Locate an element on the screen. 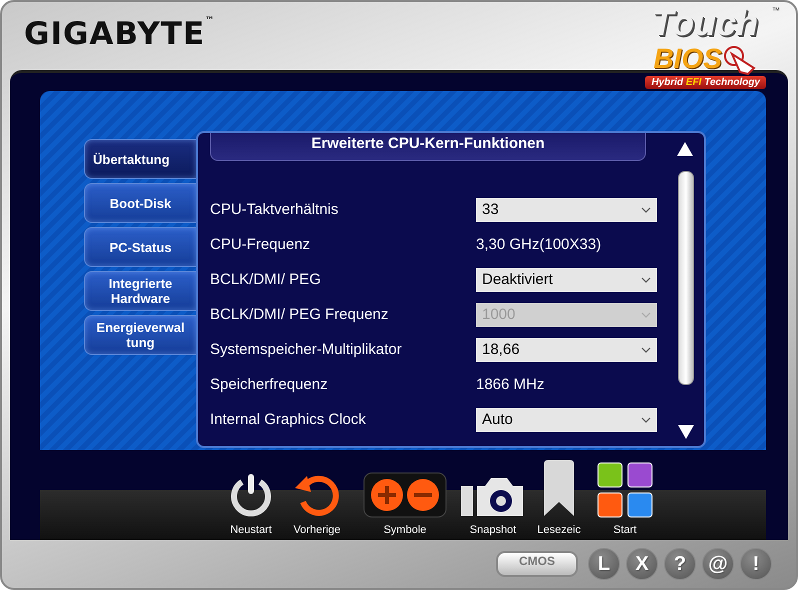 The image size is (798, 590). cmos-button: CMOS is located at coordinates (537, 564).